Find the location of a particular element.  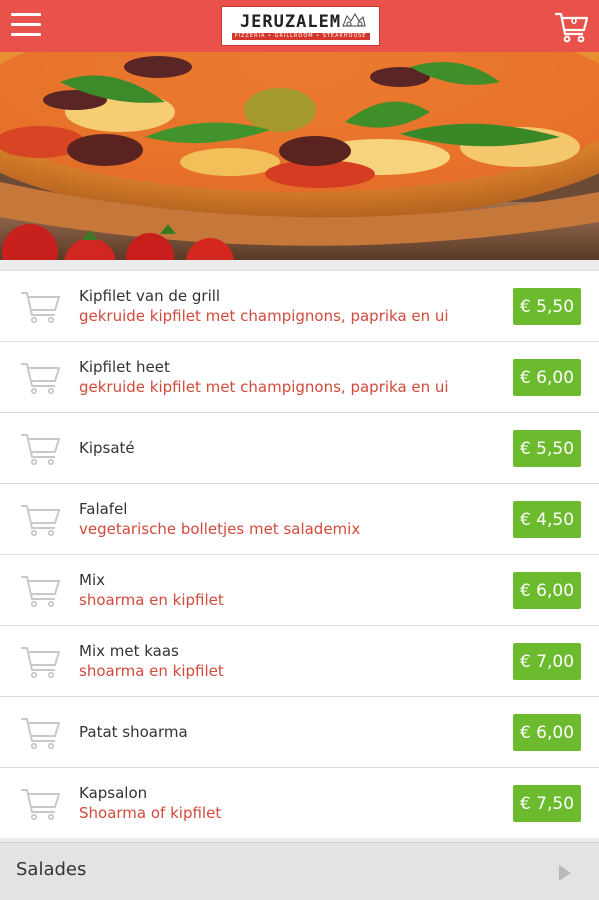

cart-count-badge: 0 is located at coordinates (574, 22).